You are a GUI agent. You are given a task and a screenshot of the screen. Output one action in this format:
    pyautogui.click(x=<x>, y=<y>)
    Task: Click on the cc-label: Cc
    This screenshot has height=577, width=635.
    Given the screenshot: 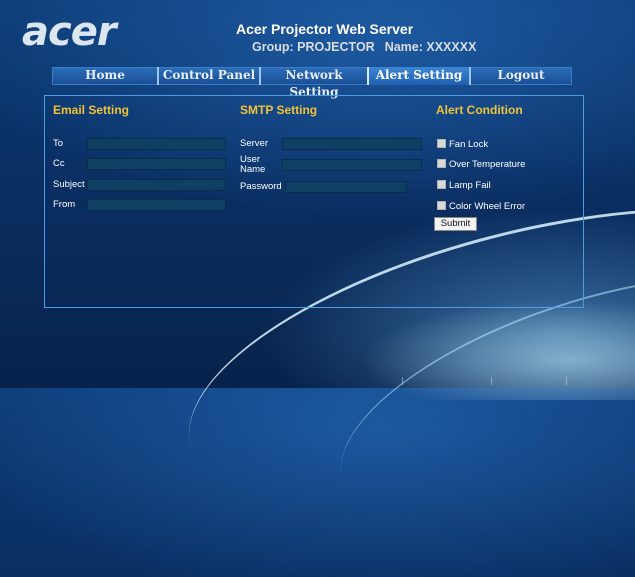 What is the action you would take?
    pyautogui.click(x=59, y=163)
    